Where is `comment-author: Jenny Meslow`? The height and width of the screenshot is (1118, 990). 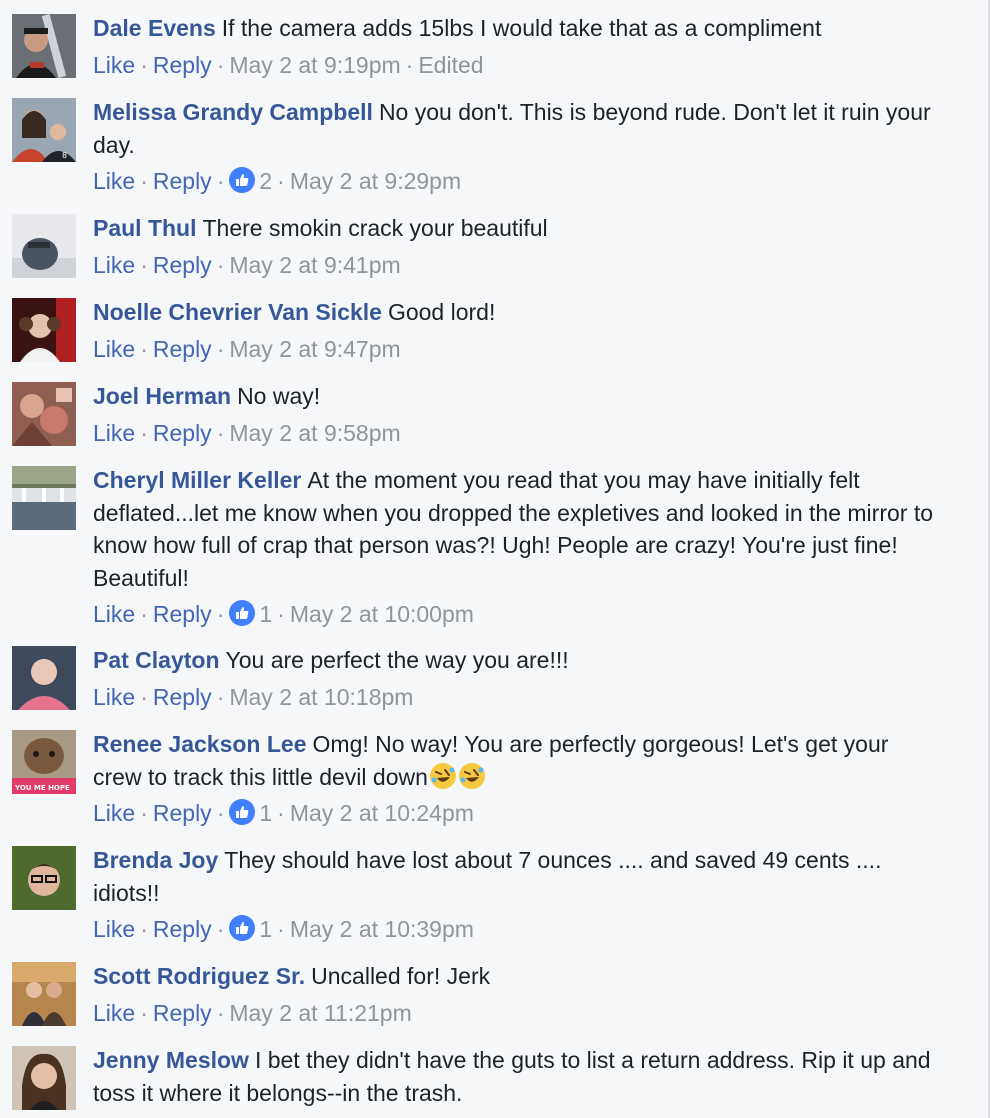 comment-author: Jenny Meslow is located at coordinates (171, 1060).